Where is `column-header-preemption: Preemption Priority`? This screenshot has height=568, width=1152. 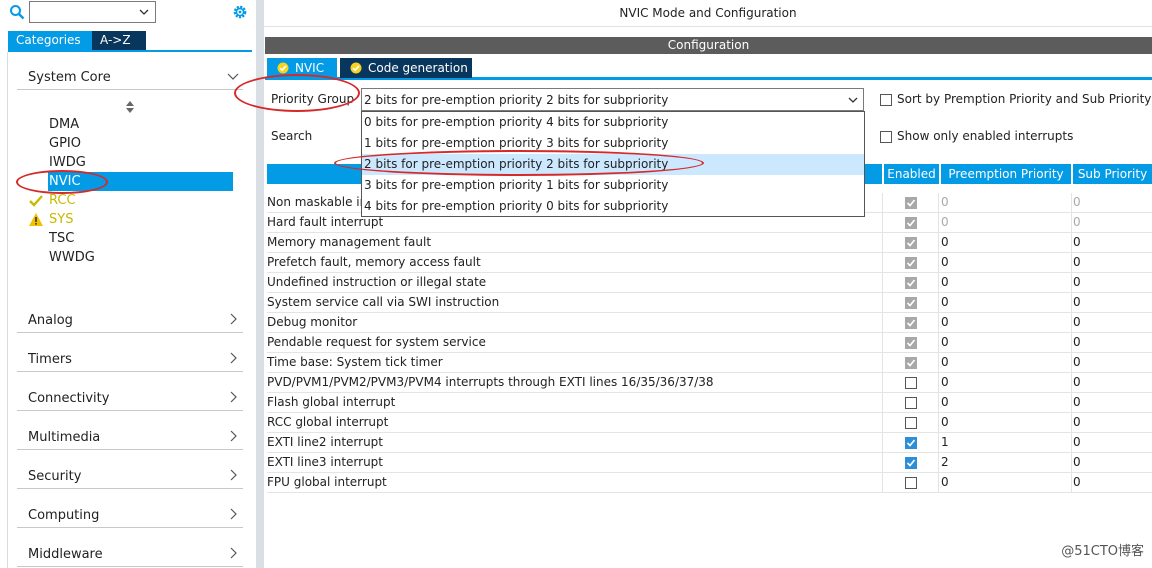 column-header-preemption: Preemption Priority is located at coordinates (1006, 174).